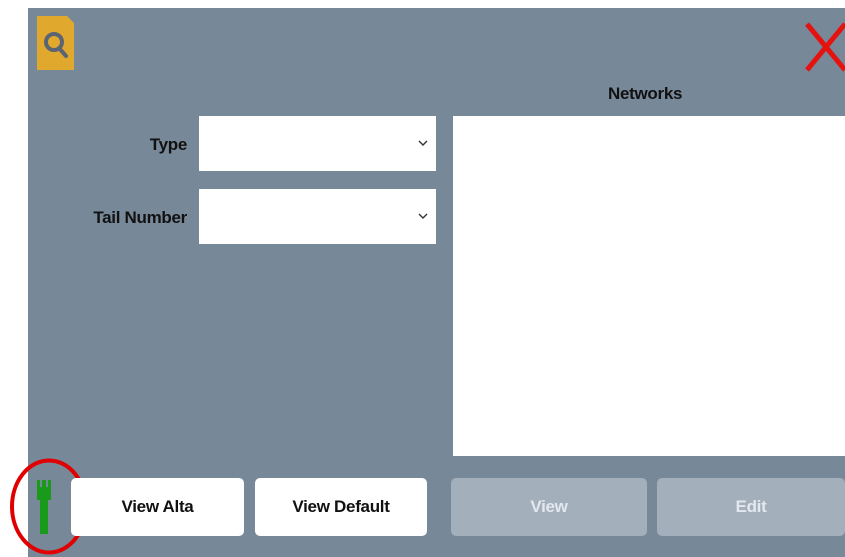 This screenshot has width=845, height=557. I want to click on view-alta-button: View Alta, so click(157, 507).